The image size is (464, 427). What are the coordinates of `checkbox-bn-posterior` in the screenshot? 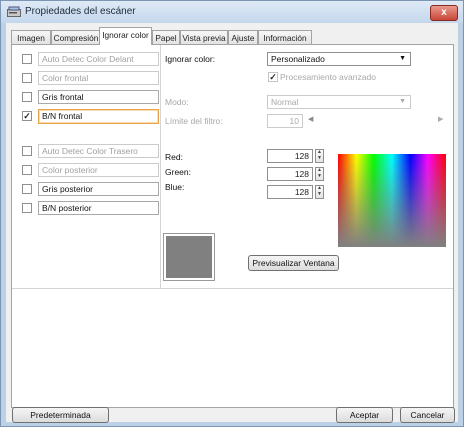 It's located at (27, 208).